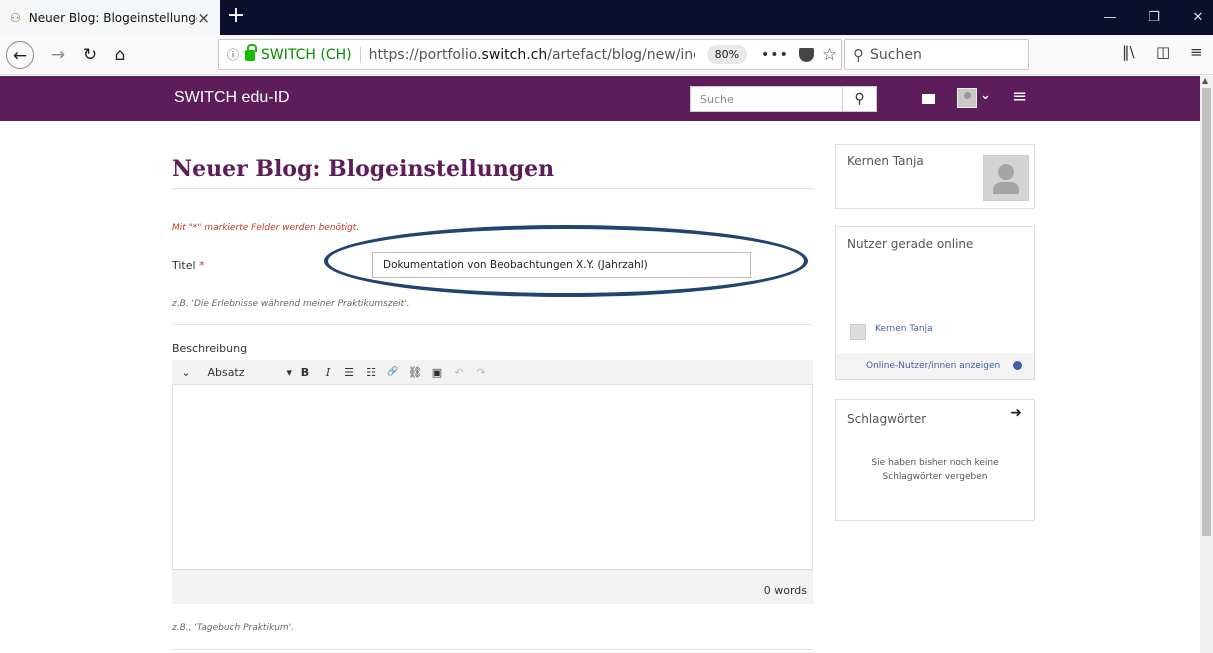 Image resolution: width=1213 pixels, height=653 pixels. What do you see at coordinates (858, 332) in the screenshot?
I see `online-user-avatar` at bounding box center [858, 332].